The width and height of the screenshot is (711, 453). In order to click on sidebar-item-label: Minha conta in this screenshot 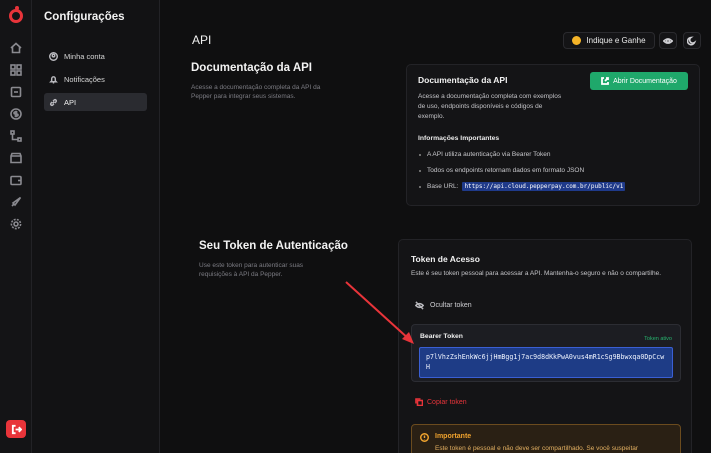, I will do `click(84, 56)`.